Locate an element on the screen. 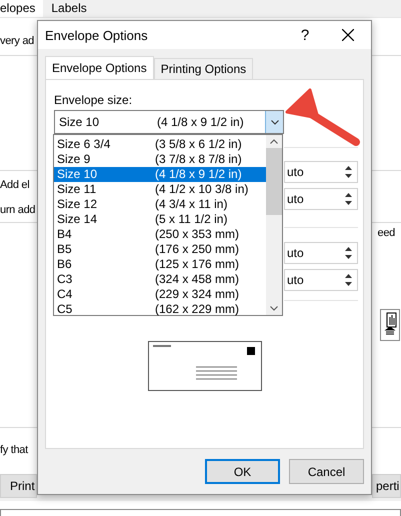 The width and height of the screenshot is (401, 516). dialog-title: Envelope Options is located at coordinates (97, 35).